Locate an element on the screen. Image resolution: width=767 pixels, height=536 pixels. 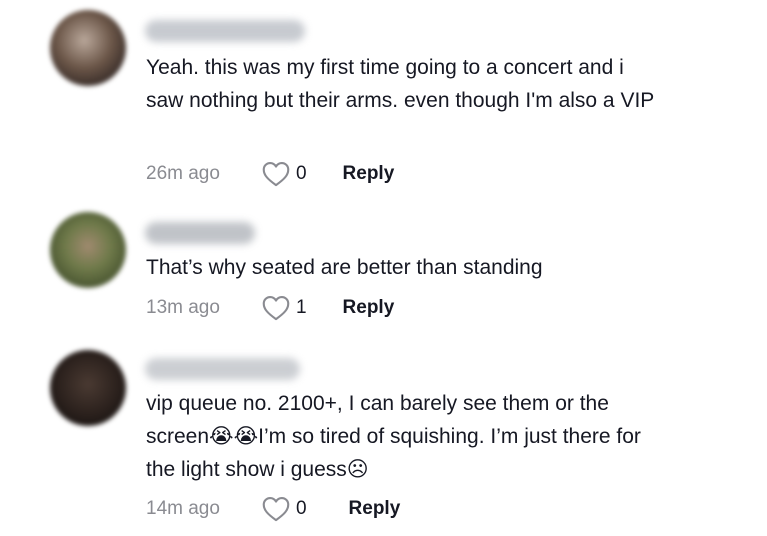
timestamp: 14m ago is located at coordinates (183, 508).